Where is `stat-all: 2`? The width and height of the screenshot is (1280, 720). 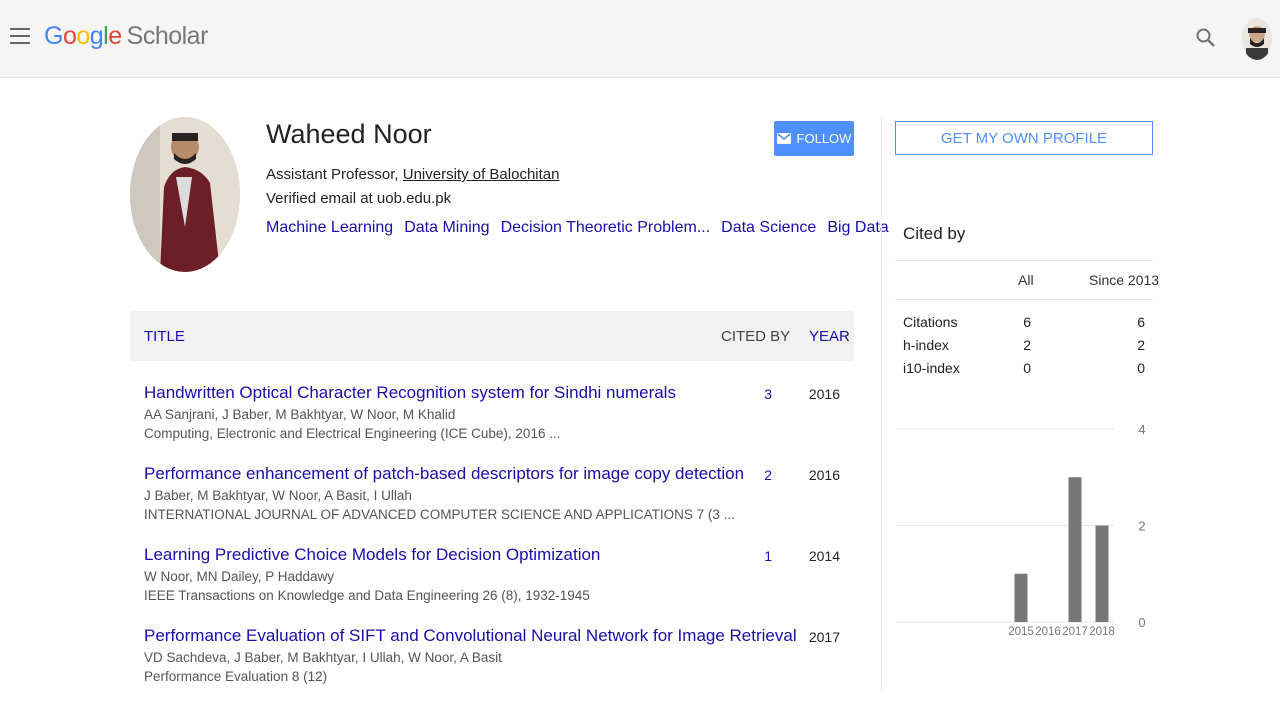
stat-all: 2 is located at coordinates (1027, 345).